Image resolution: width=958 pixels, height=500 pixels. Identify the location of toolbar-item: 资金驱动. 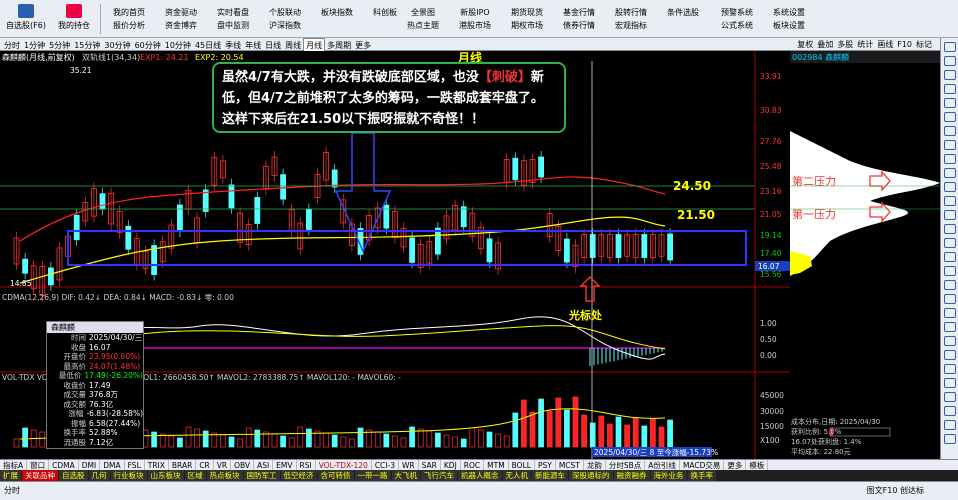
(181, 12).